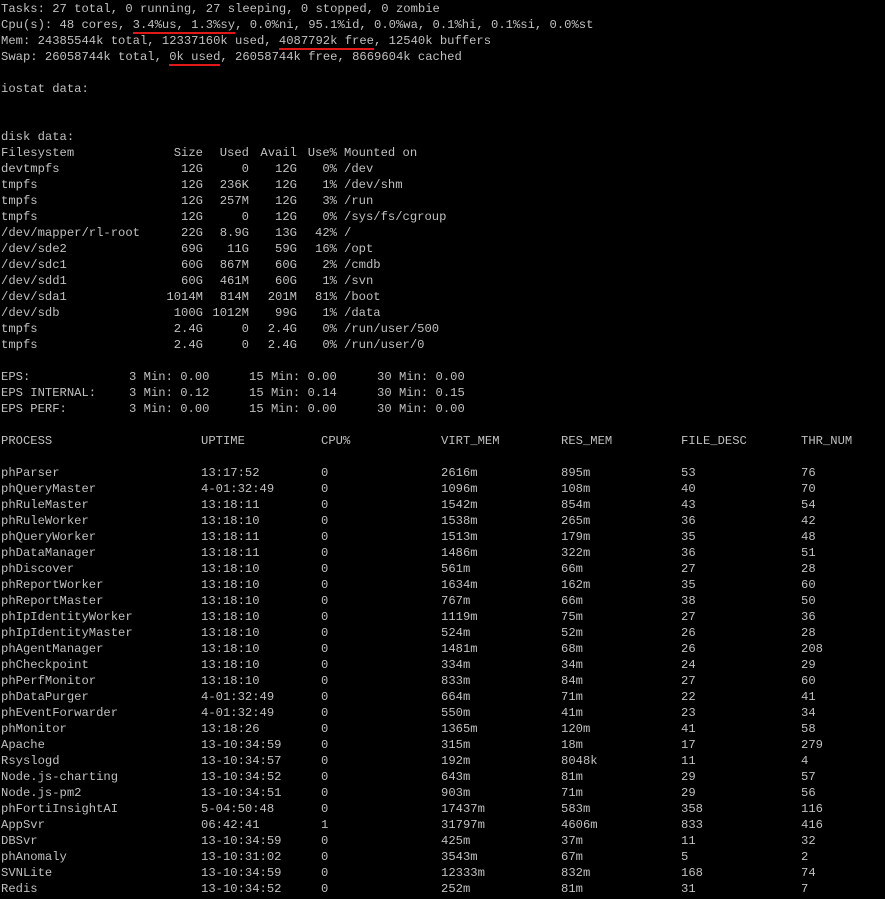  I want to click on table-row: tmpfs 12G 236K 12G 1% /dev/shm, so click(443, 185).